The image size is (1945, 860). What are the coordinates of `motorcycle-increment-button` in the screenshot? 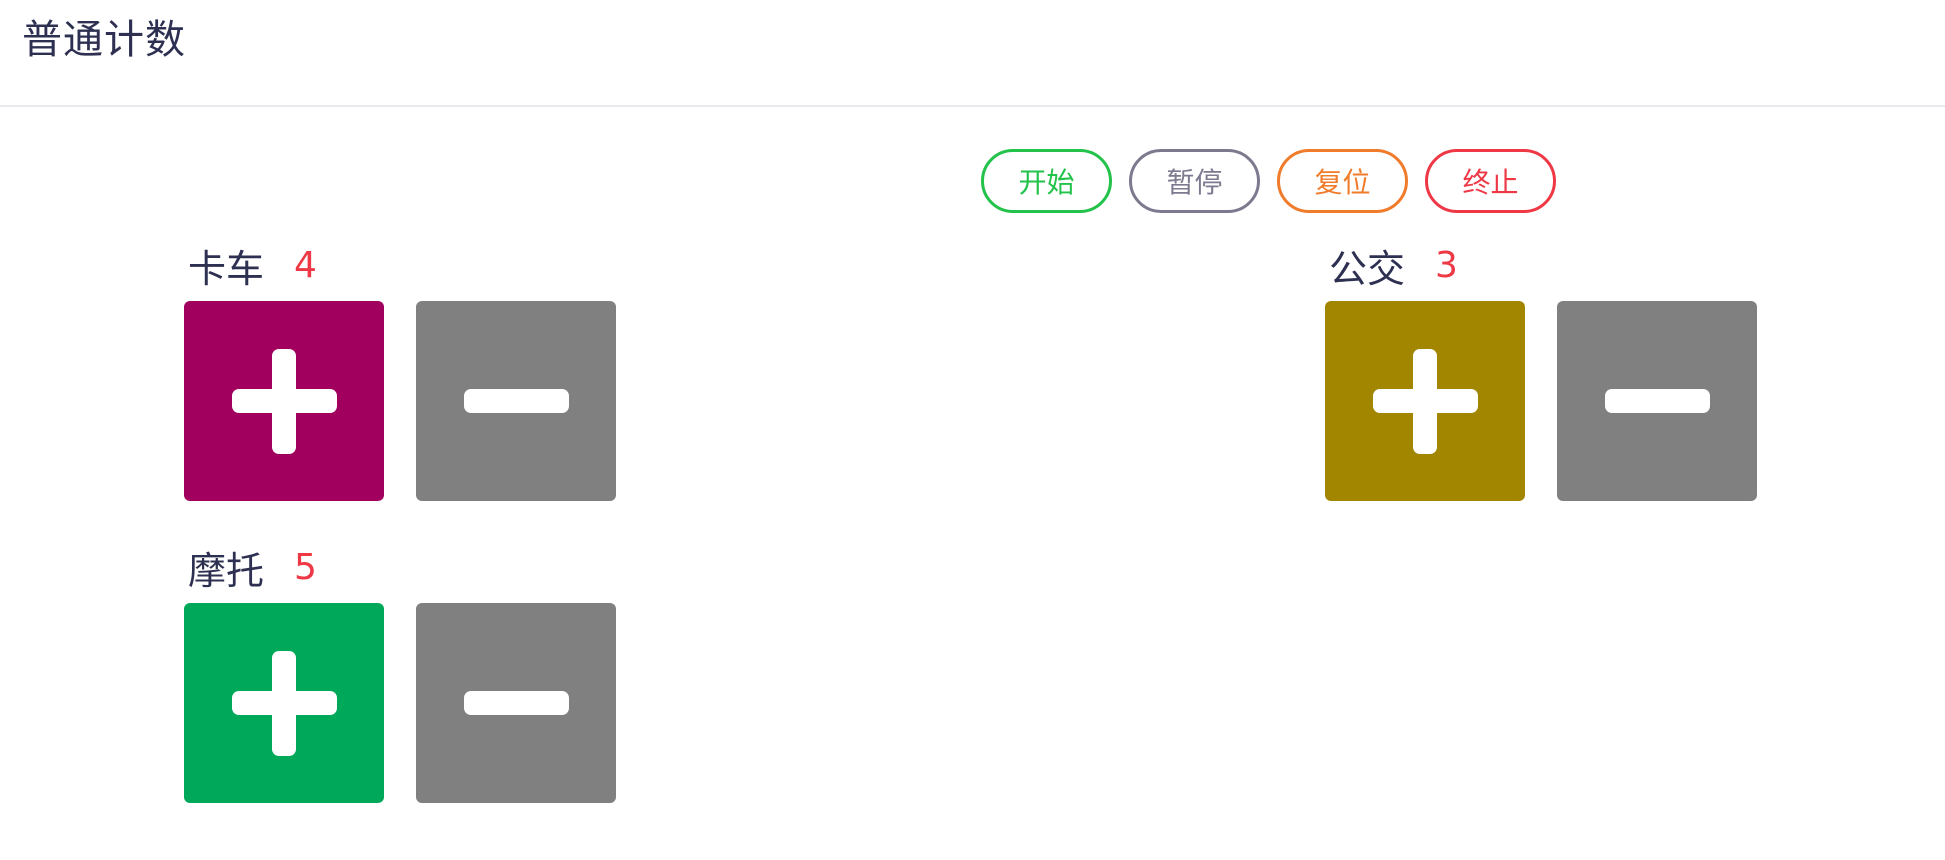 It's located at (284, 703).